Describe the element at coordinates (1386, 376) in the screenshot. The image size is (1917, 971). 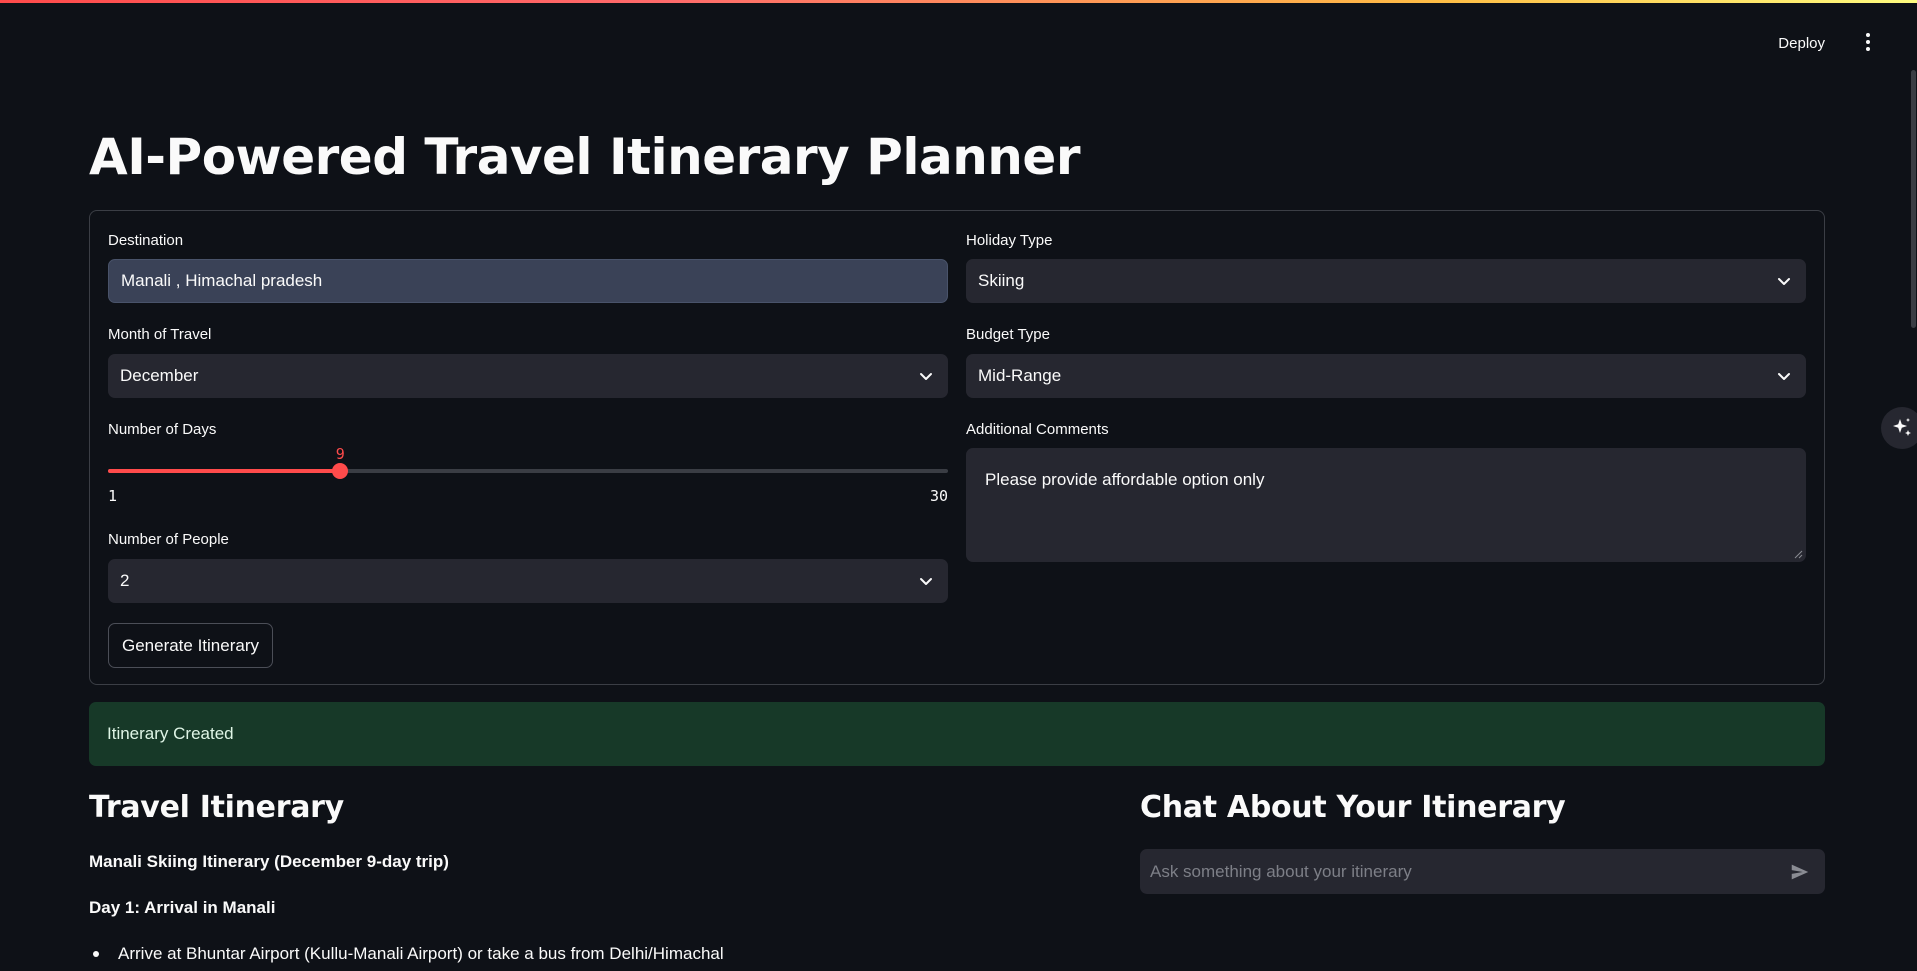
I see `budget-type-select: Mid-Range` at that location.